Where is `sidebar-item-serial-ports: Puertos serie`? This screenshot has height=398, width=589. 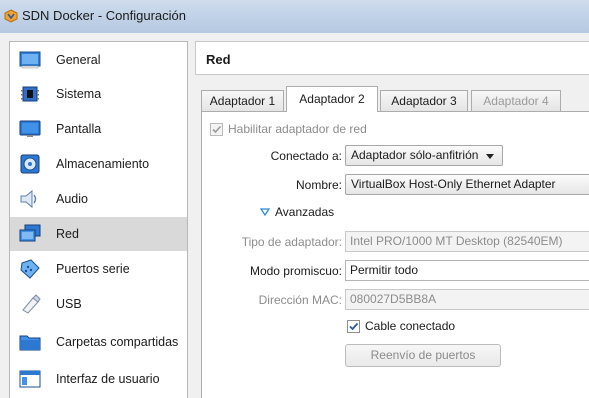 sidebar-item-serial-ports: Puertos serie is located at coordinates (98, 269).